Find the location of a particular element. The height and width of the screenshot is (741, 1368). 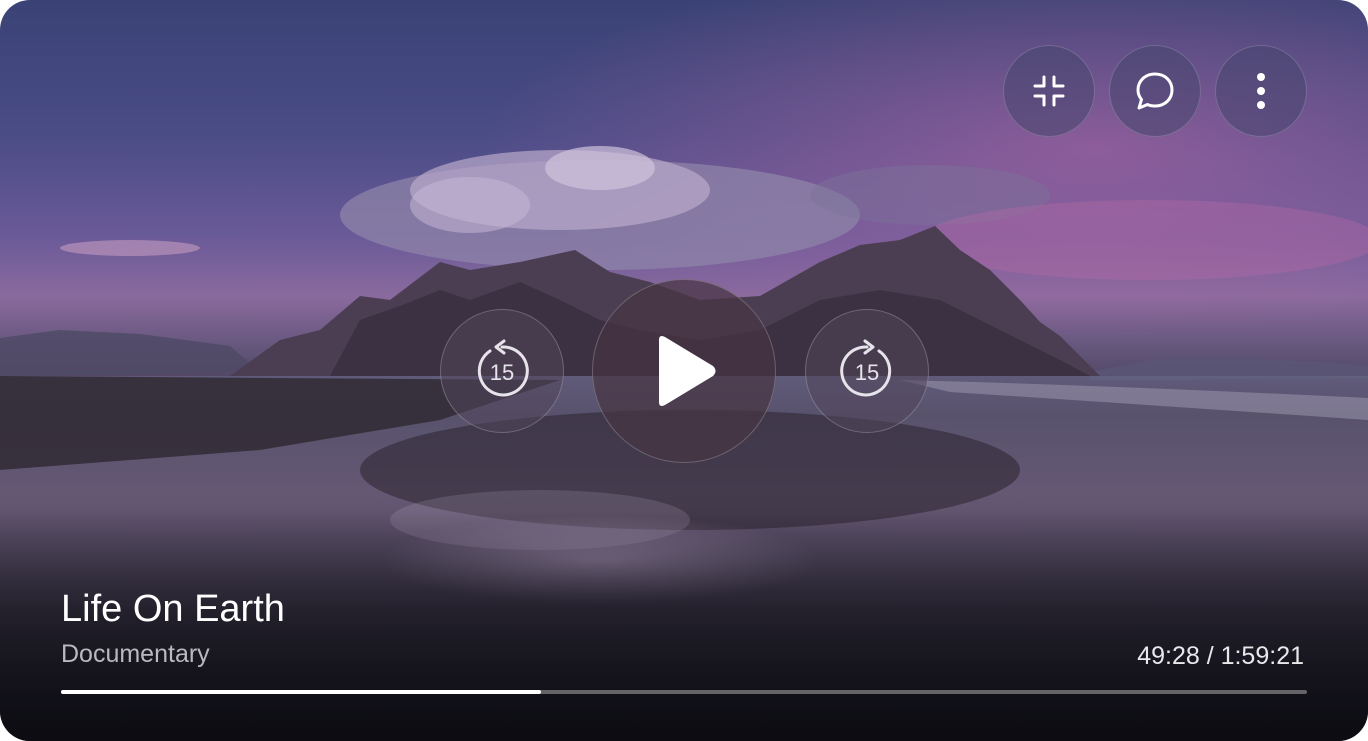

more-options-button is located at coordinates (1261, 91).